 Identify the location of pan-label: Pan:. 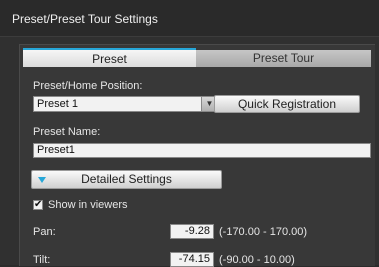
(44, 232).